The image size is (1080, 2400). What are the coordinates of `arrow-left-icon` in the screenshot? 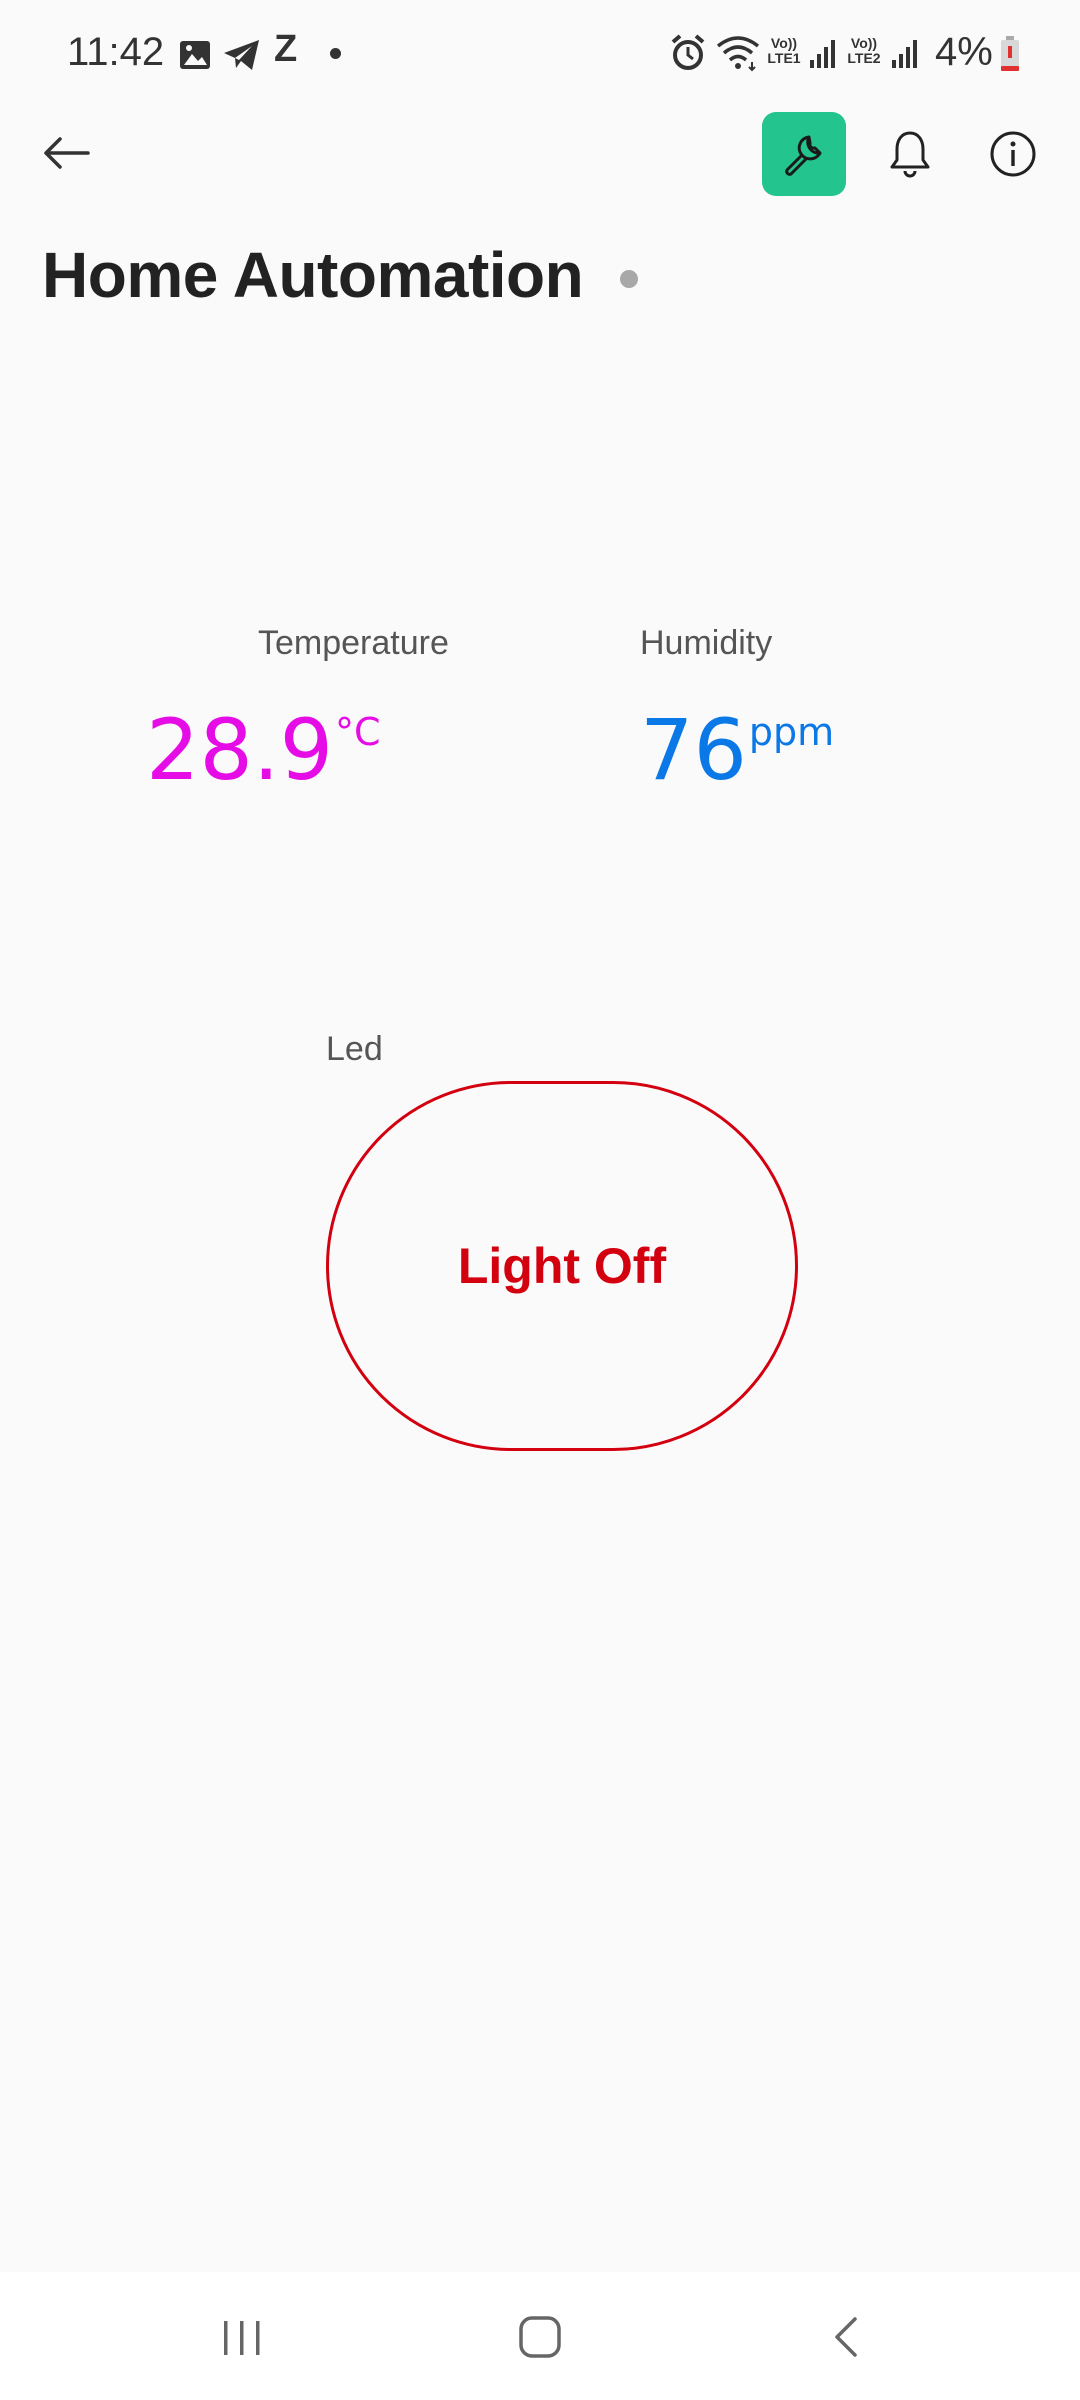 It's located at (67, 153).